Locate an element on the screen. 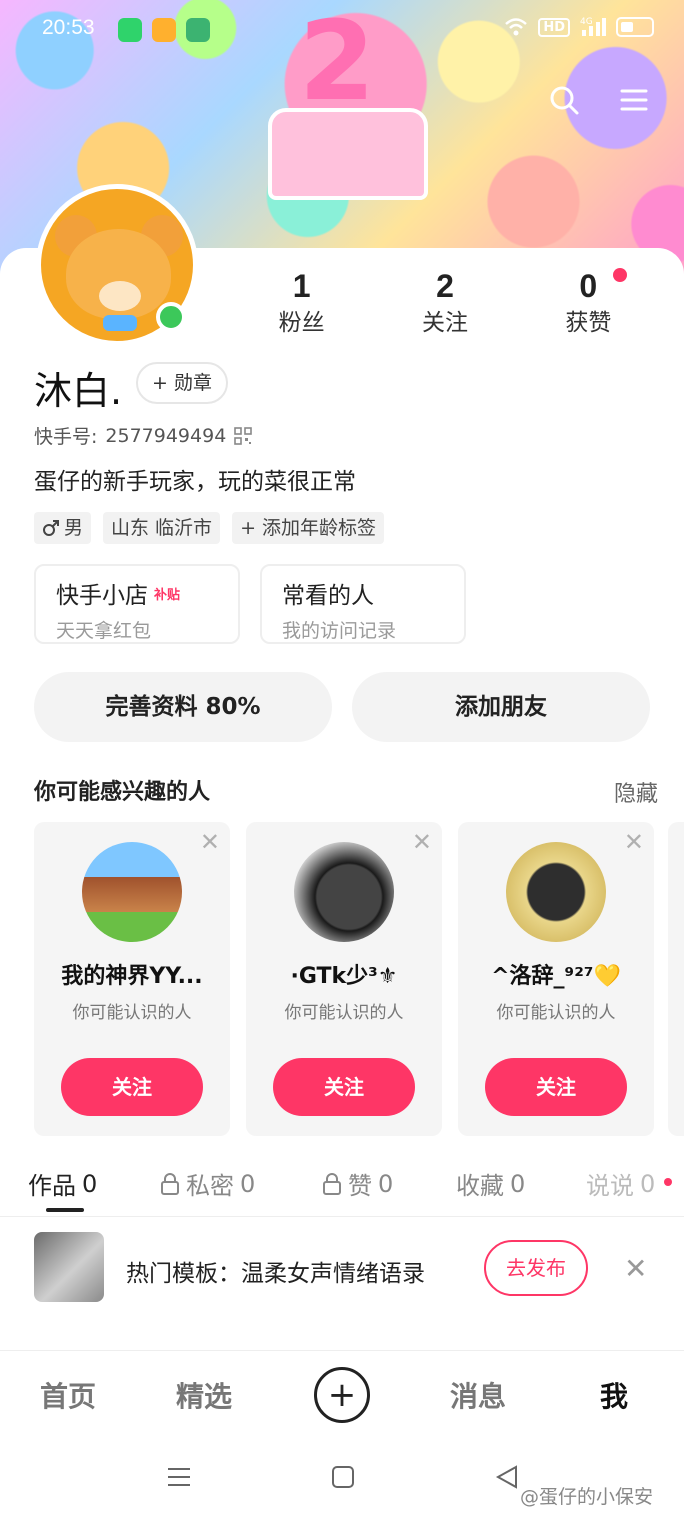 The image size is (684, 1520). tab-label: 赞 is located at coordinates (360, 1186).